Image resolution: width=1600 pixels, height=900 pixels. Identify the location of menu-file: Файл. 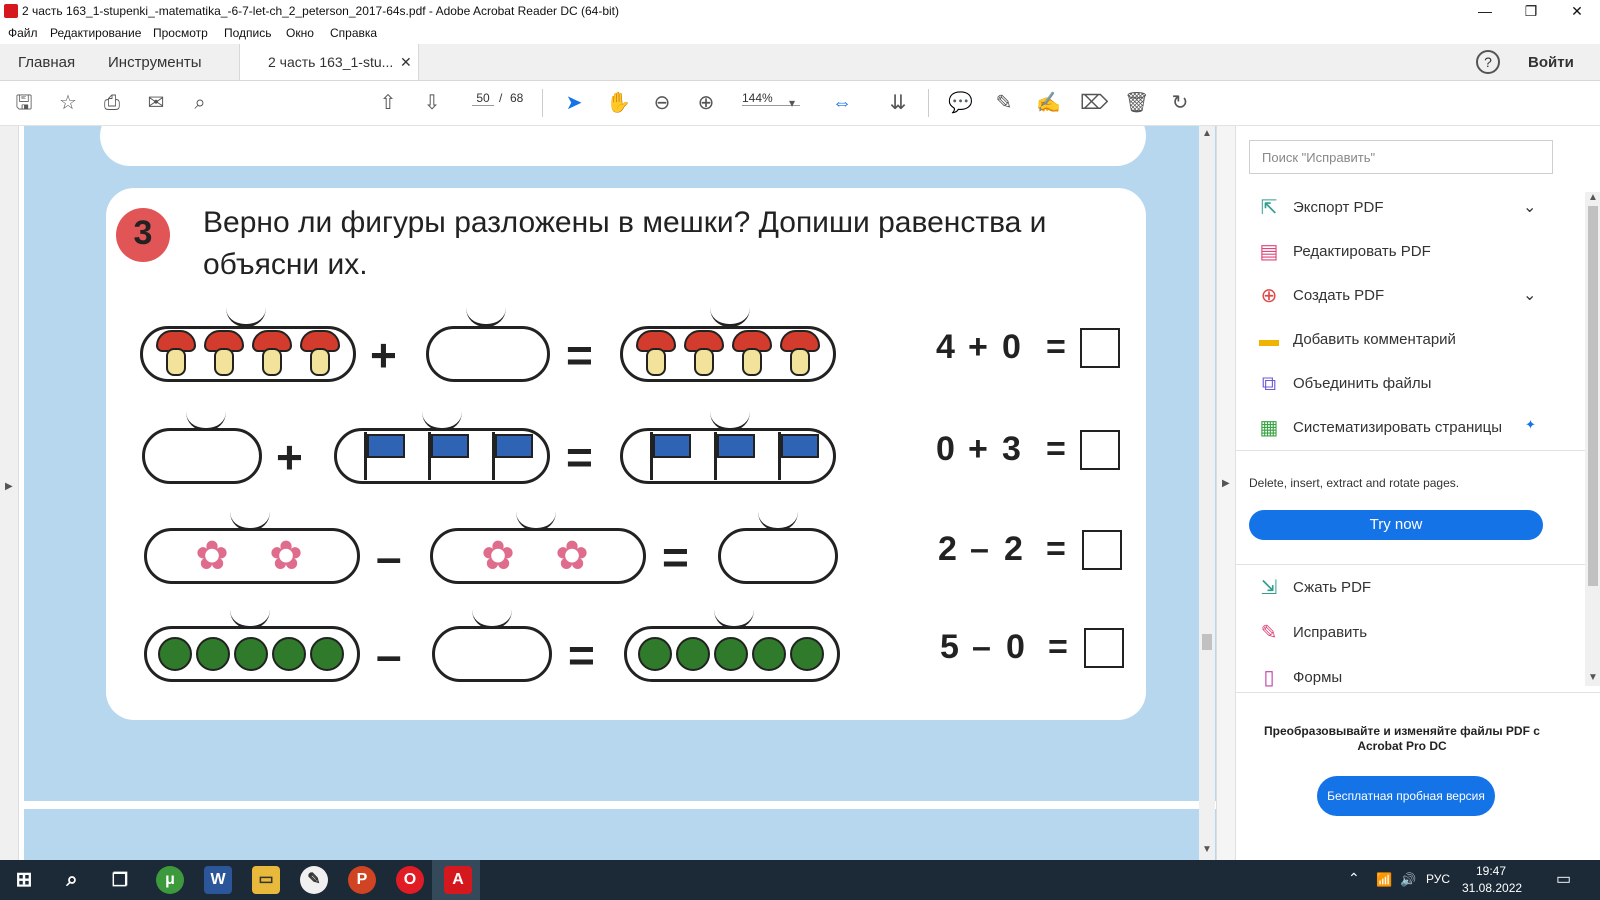
(23, 33).